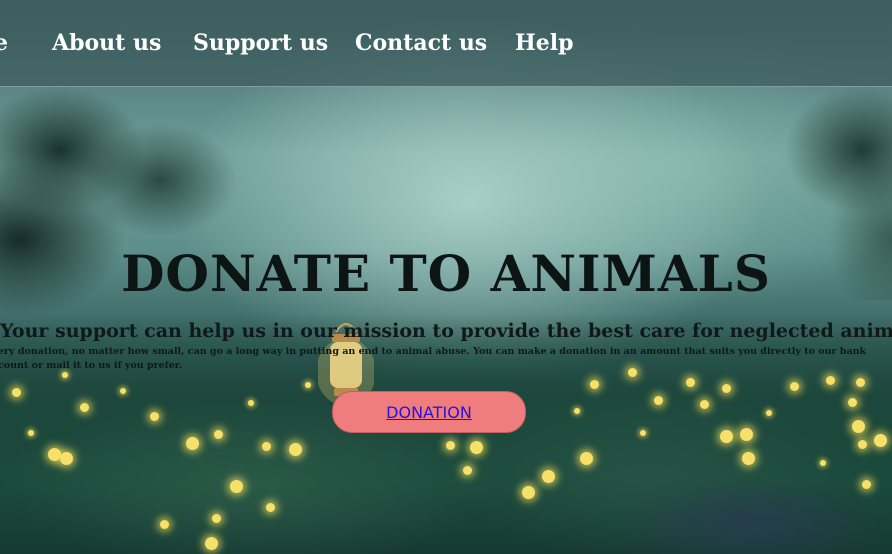  Describe the element at coordinates (106, 43) in the screenshot. I see `nav-link-about-us: About us` at that location.